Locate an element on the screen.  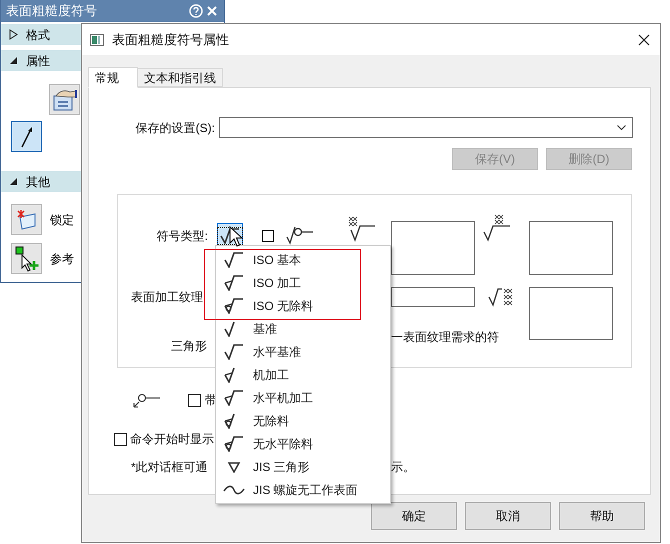
field-label: 三角形 is located at coordinates (189, 346).